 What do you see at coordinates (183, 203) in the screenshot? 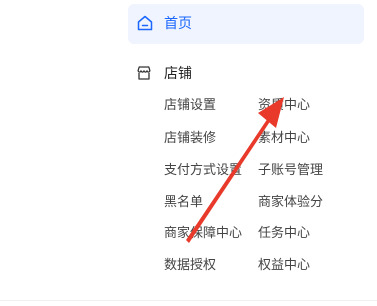
I see `nav-subitem-blacklist: 黑名单` at bounding box center [183, 203].